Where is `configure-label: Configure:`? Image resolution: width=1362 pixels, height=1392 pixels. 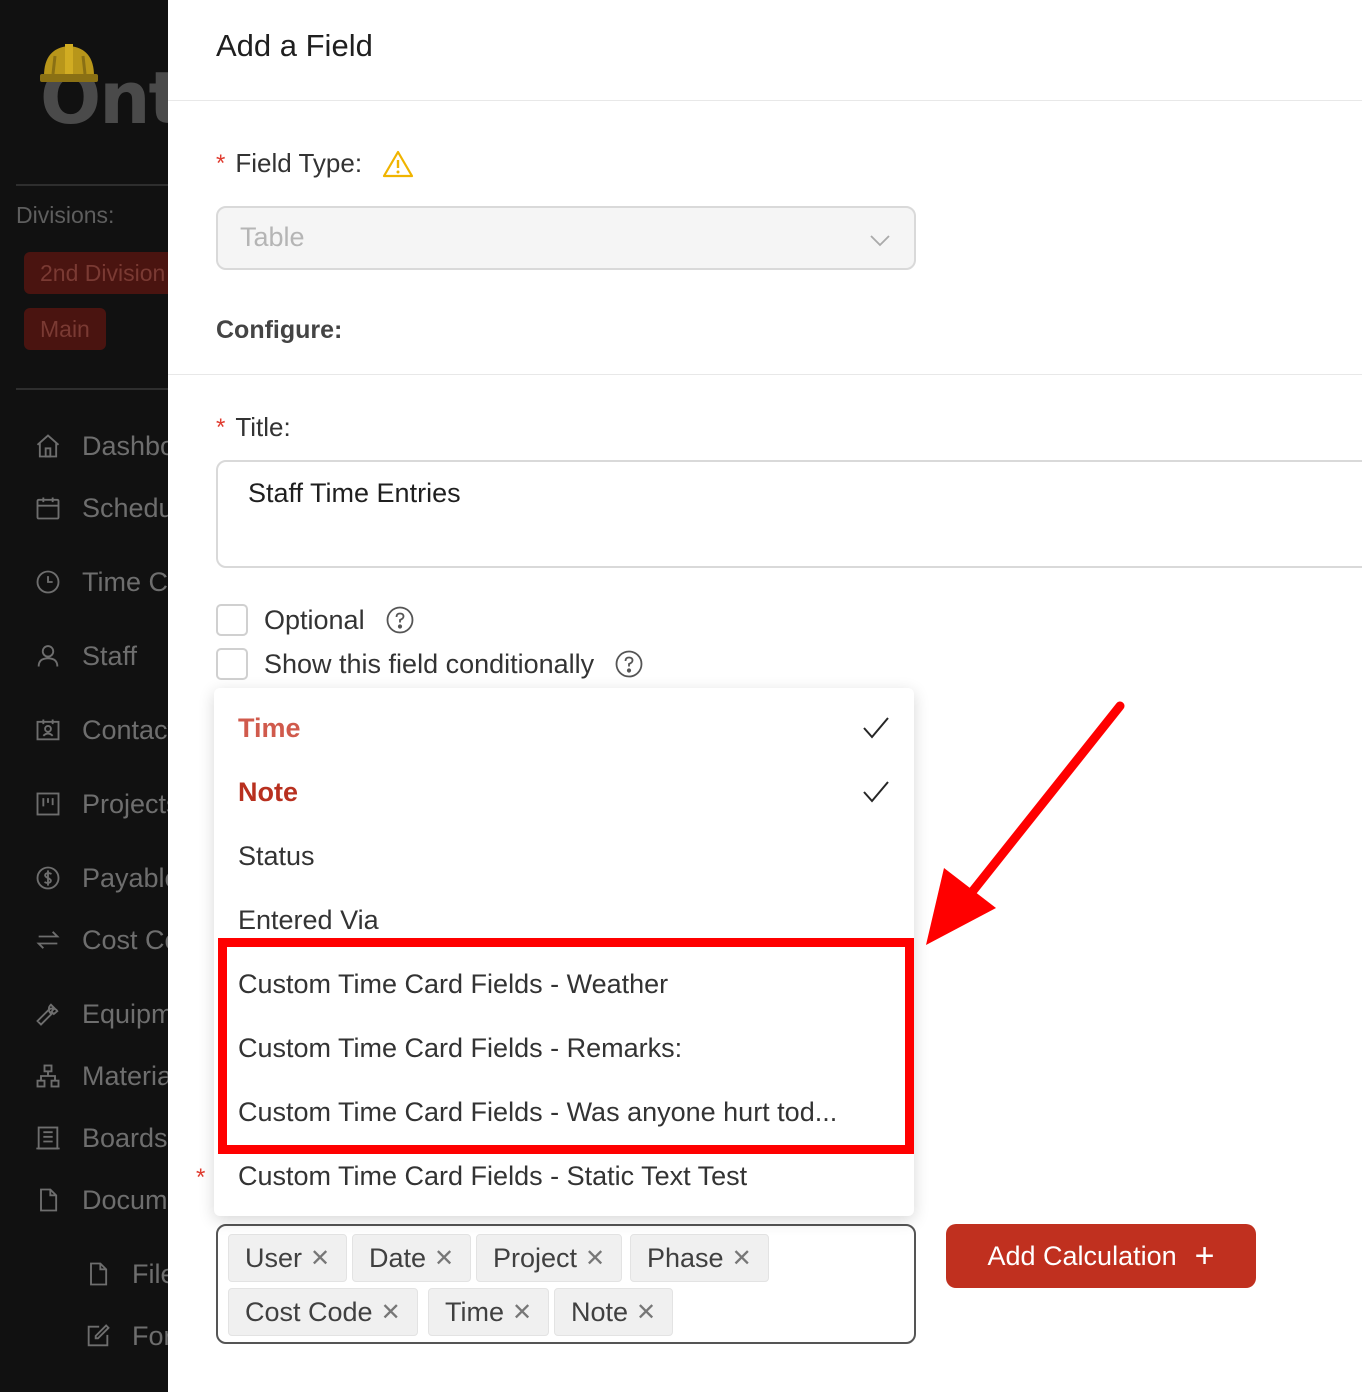
configure-label: Configure: is located at coordinates (279, 330).